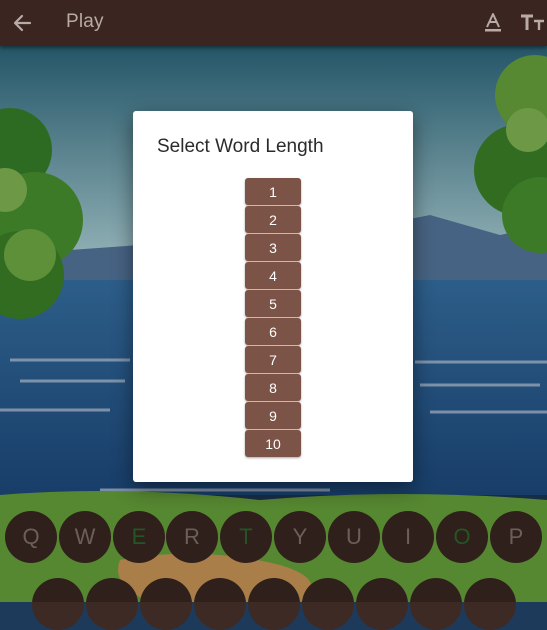  Describe the element at coordinates (532, 22) in the screenshot. I see `text-size-icon` at that location.